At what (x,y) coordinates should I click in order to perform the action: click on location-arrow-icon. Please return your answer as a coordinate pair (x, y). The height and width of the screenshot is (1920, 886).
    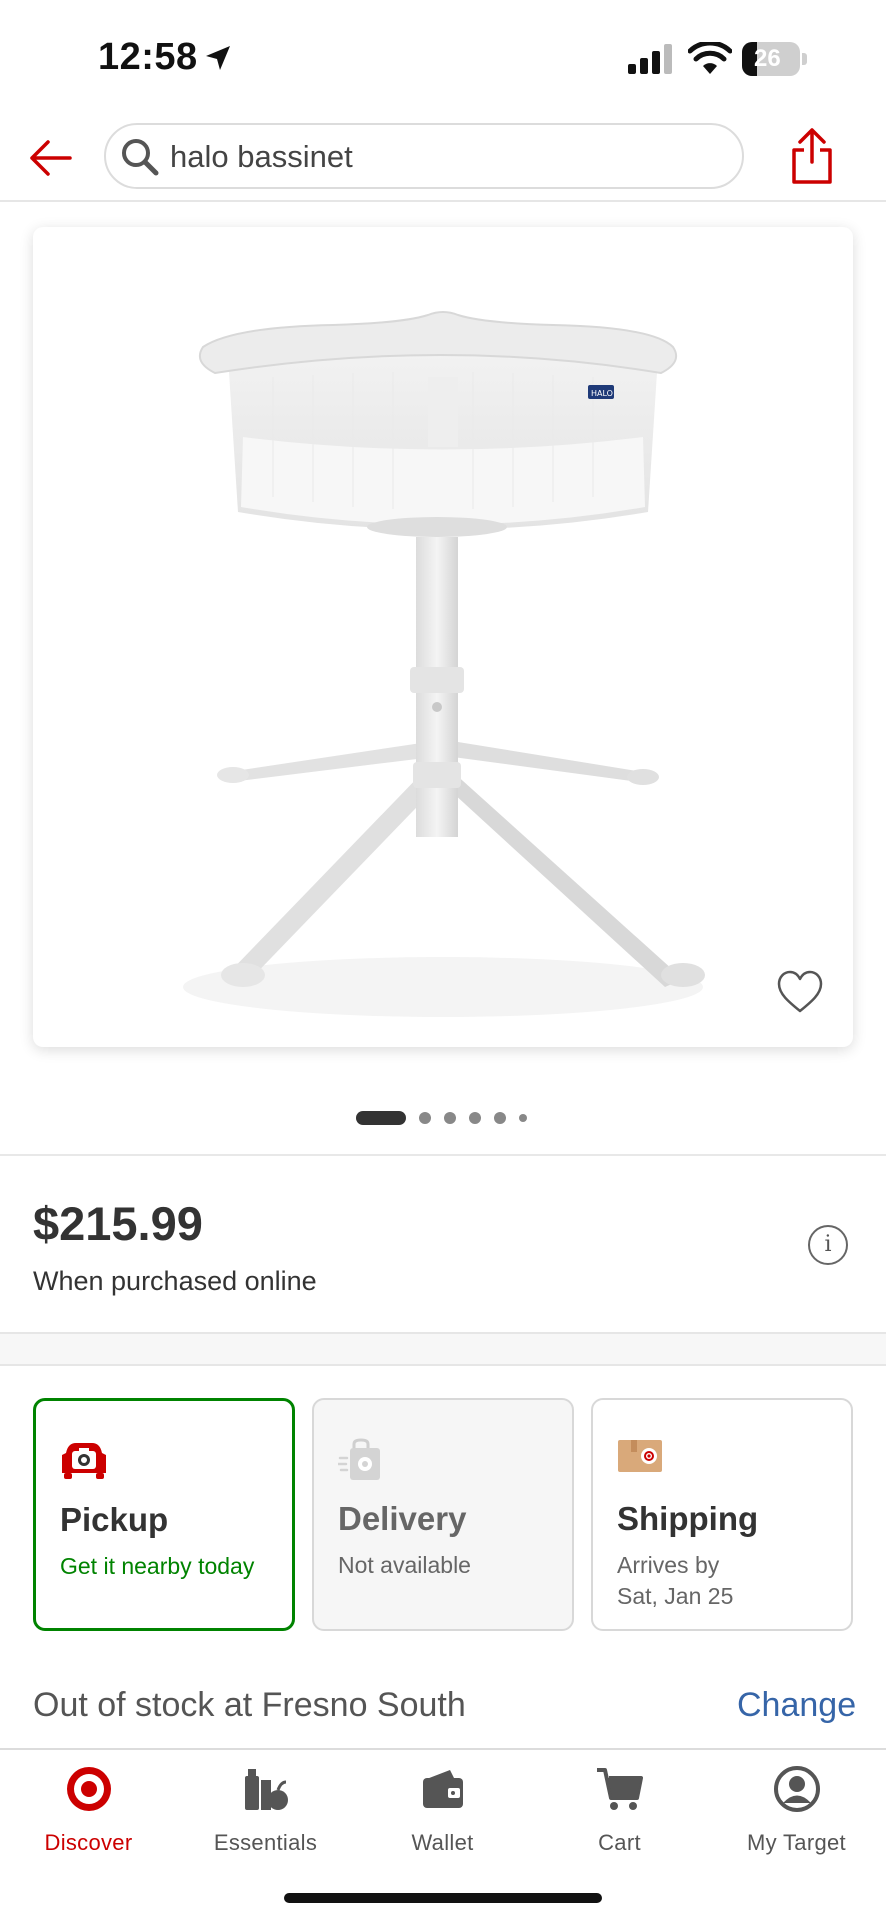
    Looking at the image, I should click on (218, 58).